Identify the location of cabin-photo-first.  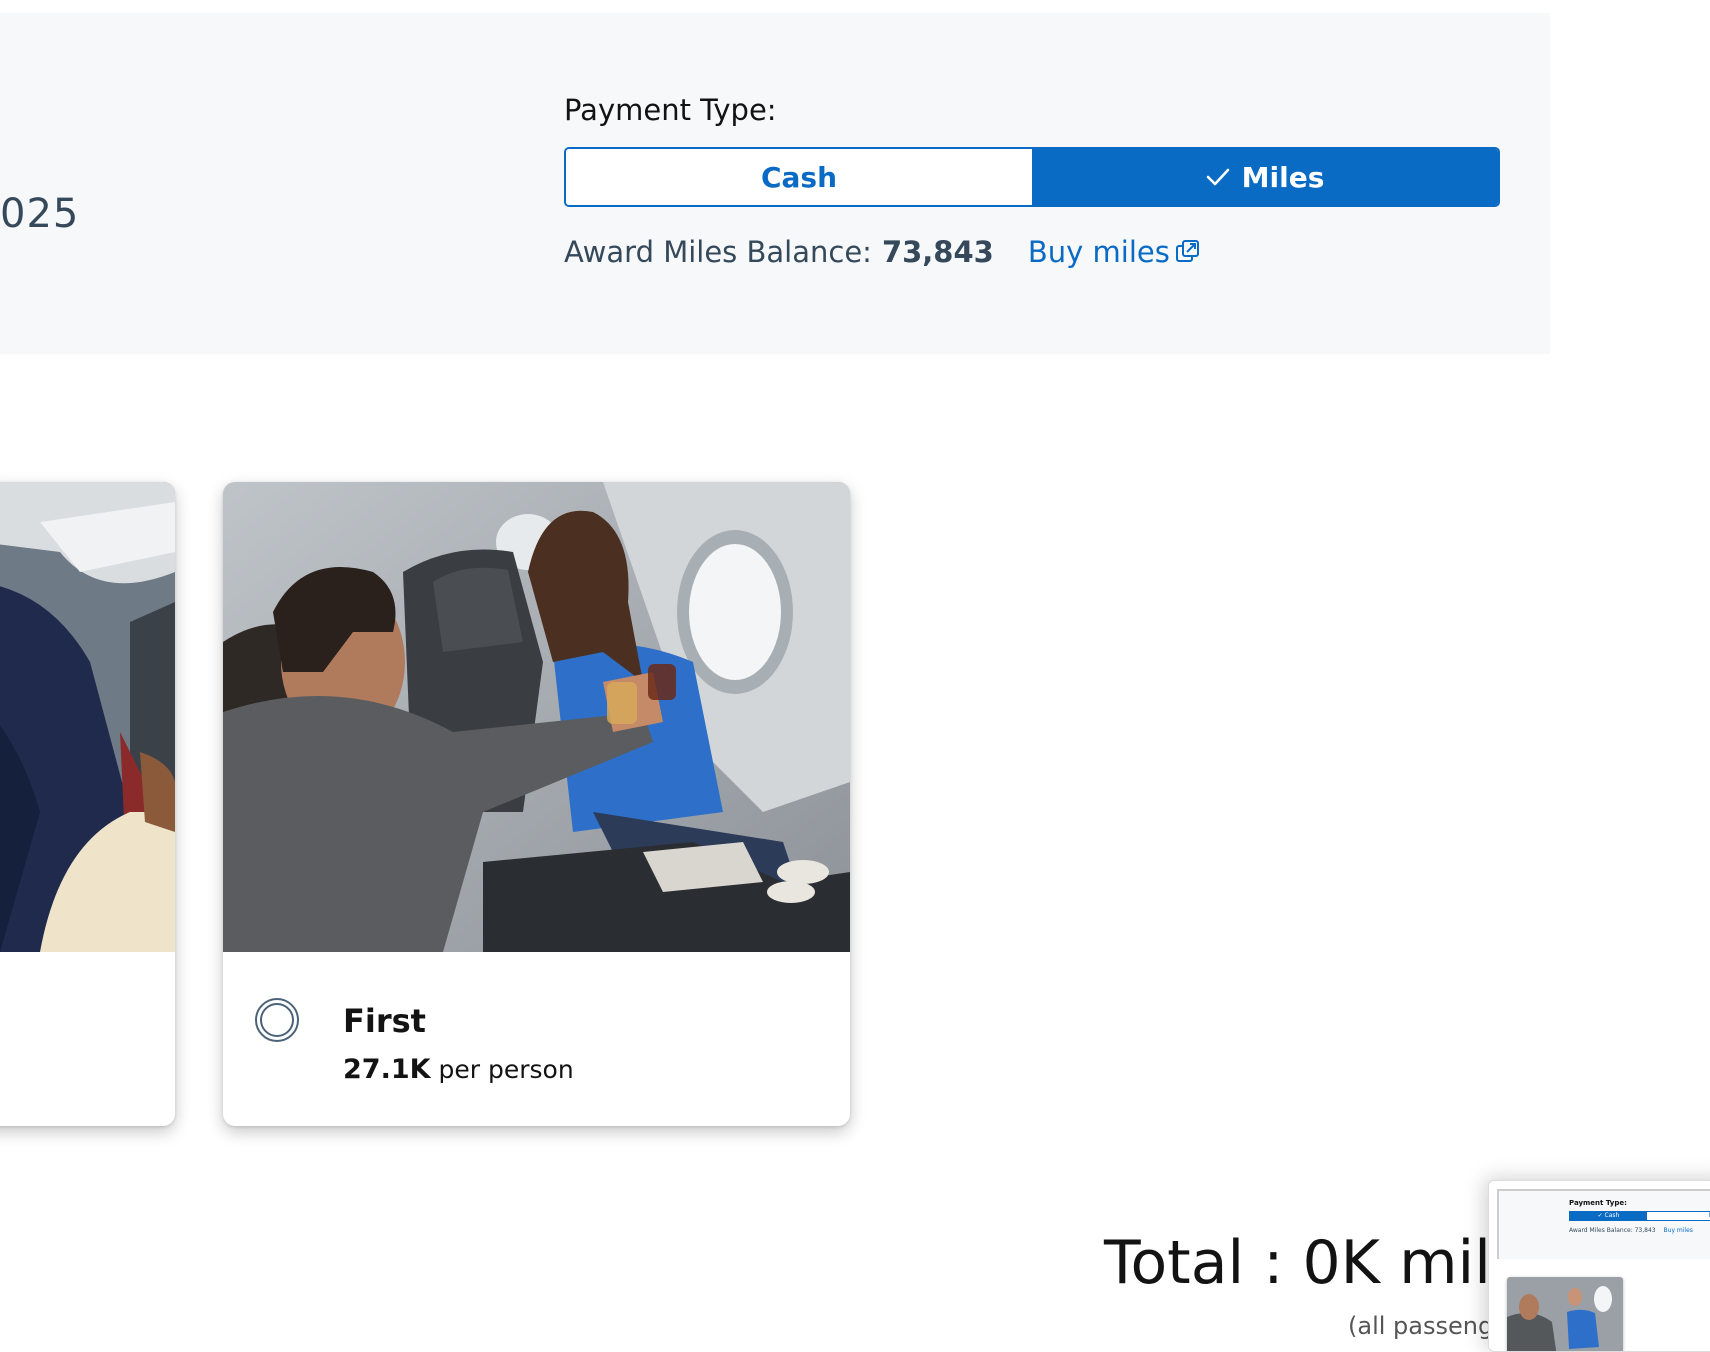
(536, 717).